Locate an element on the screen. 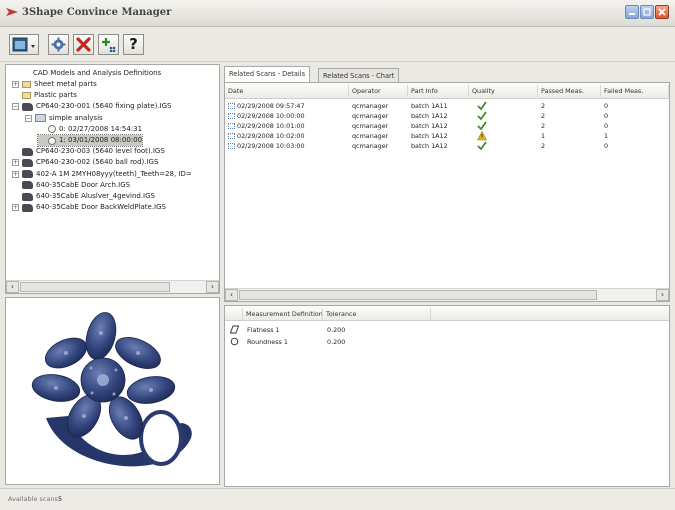 Image resolution: width=675 pixels, height=510 pixels. scan-date: 02/29/2008 10:01:00 is located at coordinates (271, 126).